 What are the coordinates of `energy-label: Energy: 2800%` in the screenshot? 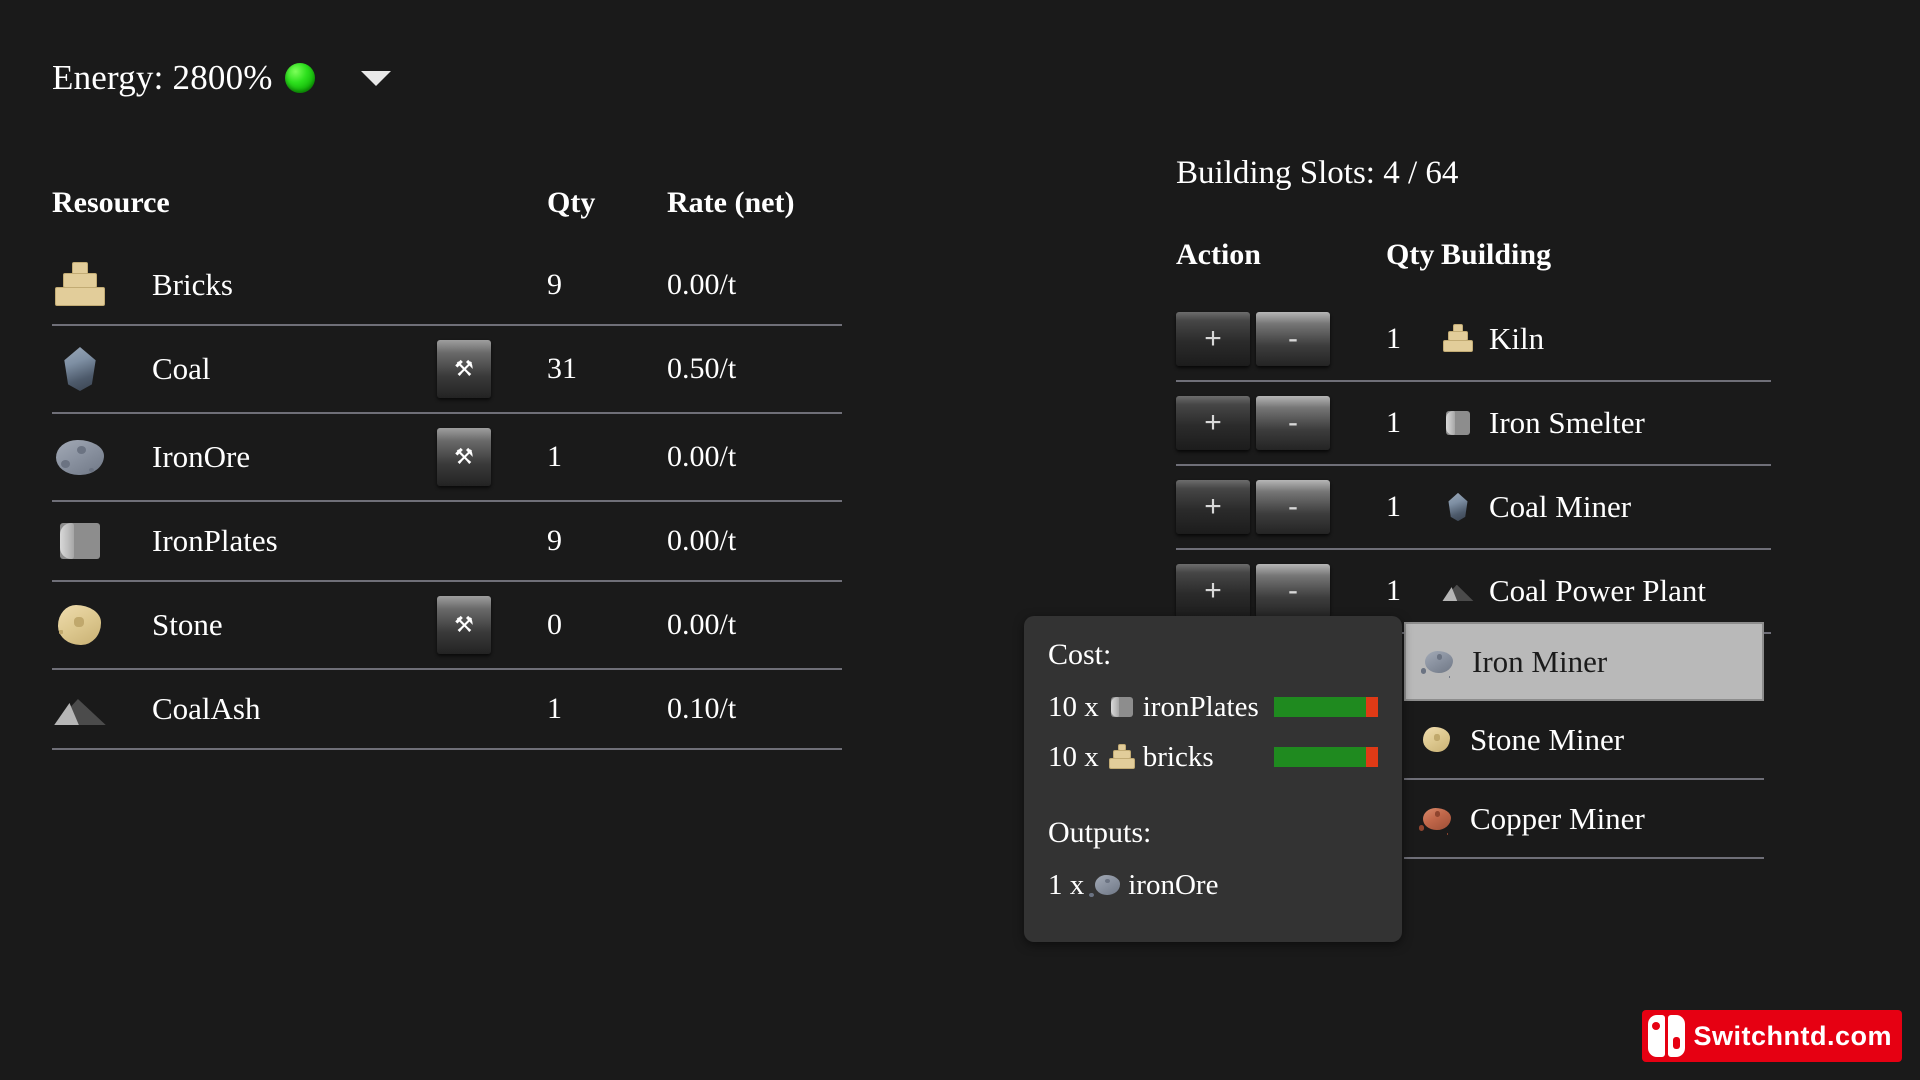 It's located at (162, 77).